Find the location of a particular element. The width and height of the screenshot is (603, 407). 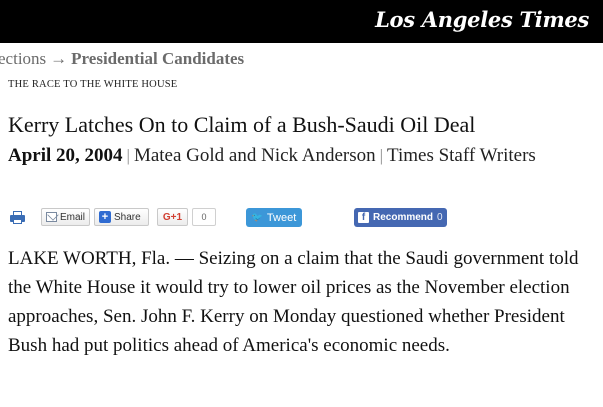

print-button is located at coordinates (17, 217).